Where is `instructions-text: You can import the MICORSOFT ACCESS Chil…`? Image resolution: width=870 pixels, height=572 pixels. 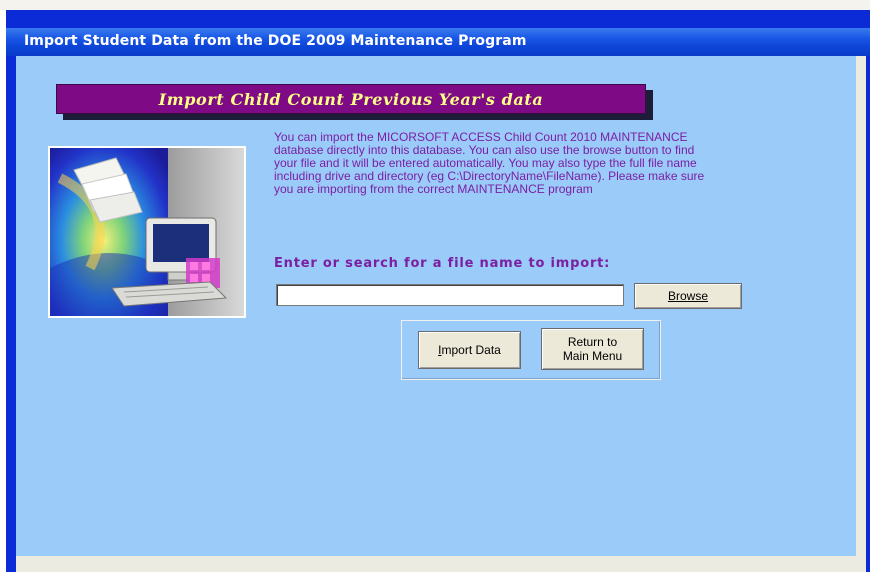
instructions-text: You can import the MICORSOFT ACCESS Chil… is located at coordinates (489, 163).